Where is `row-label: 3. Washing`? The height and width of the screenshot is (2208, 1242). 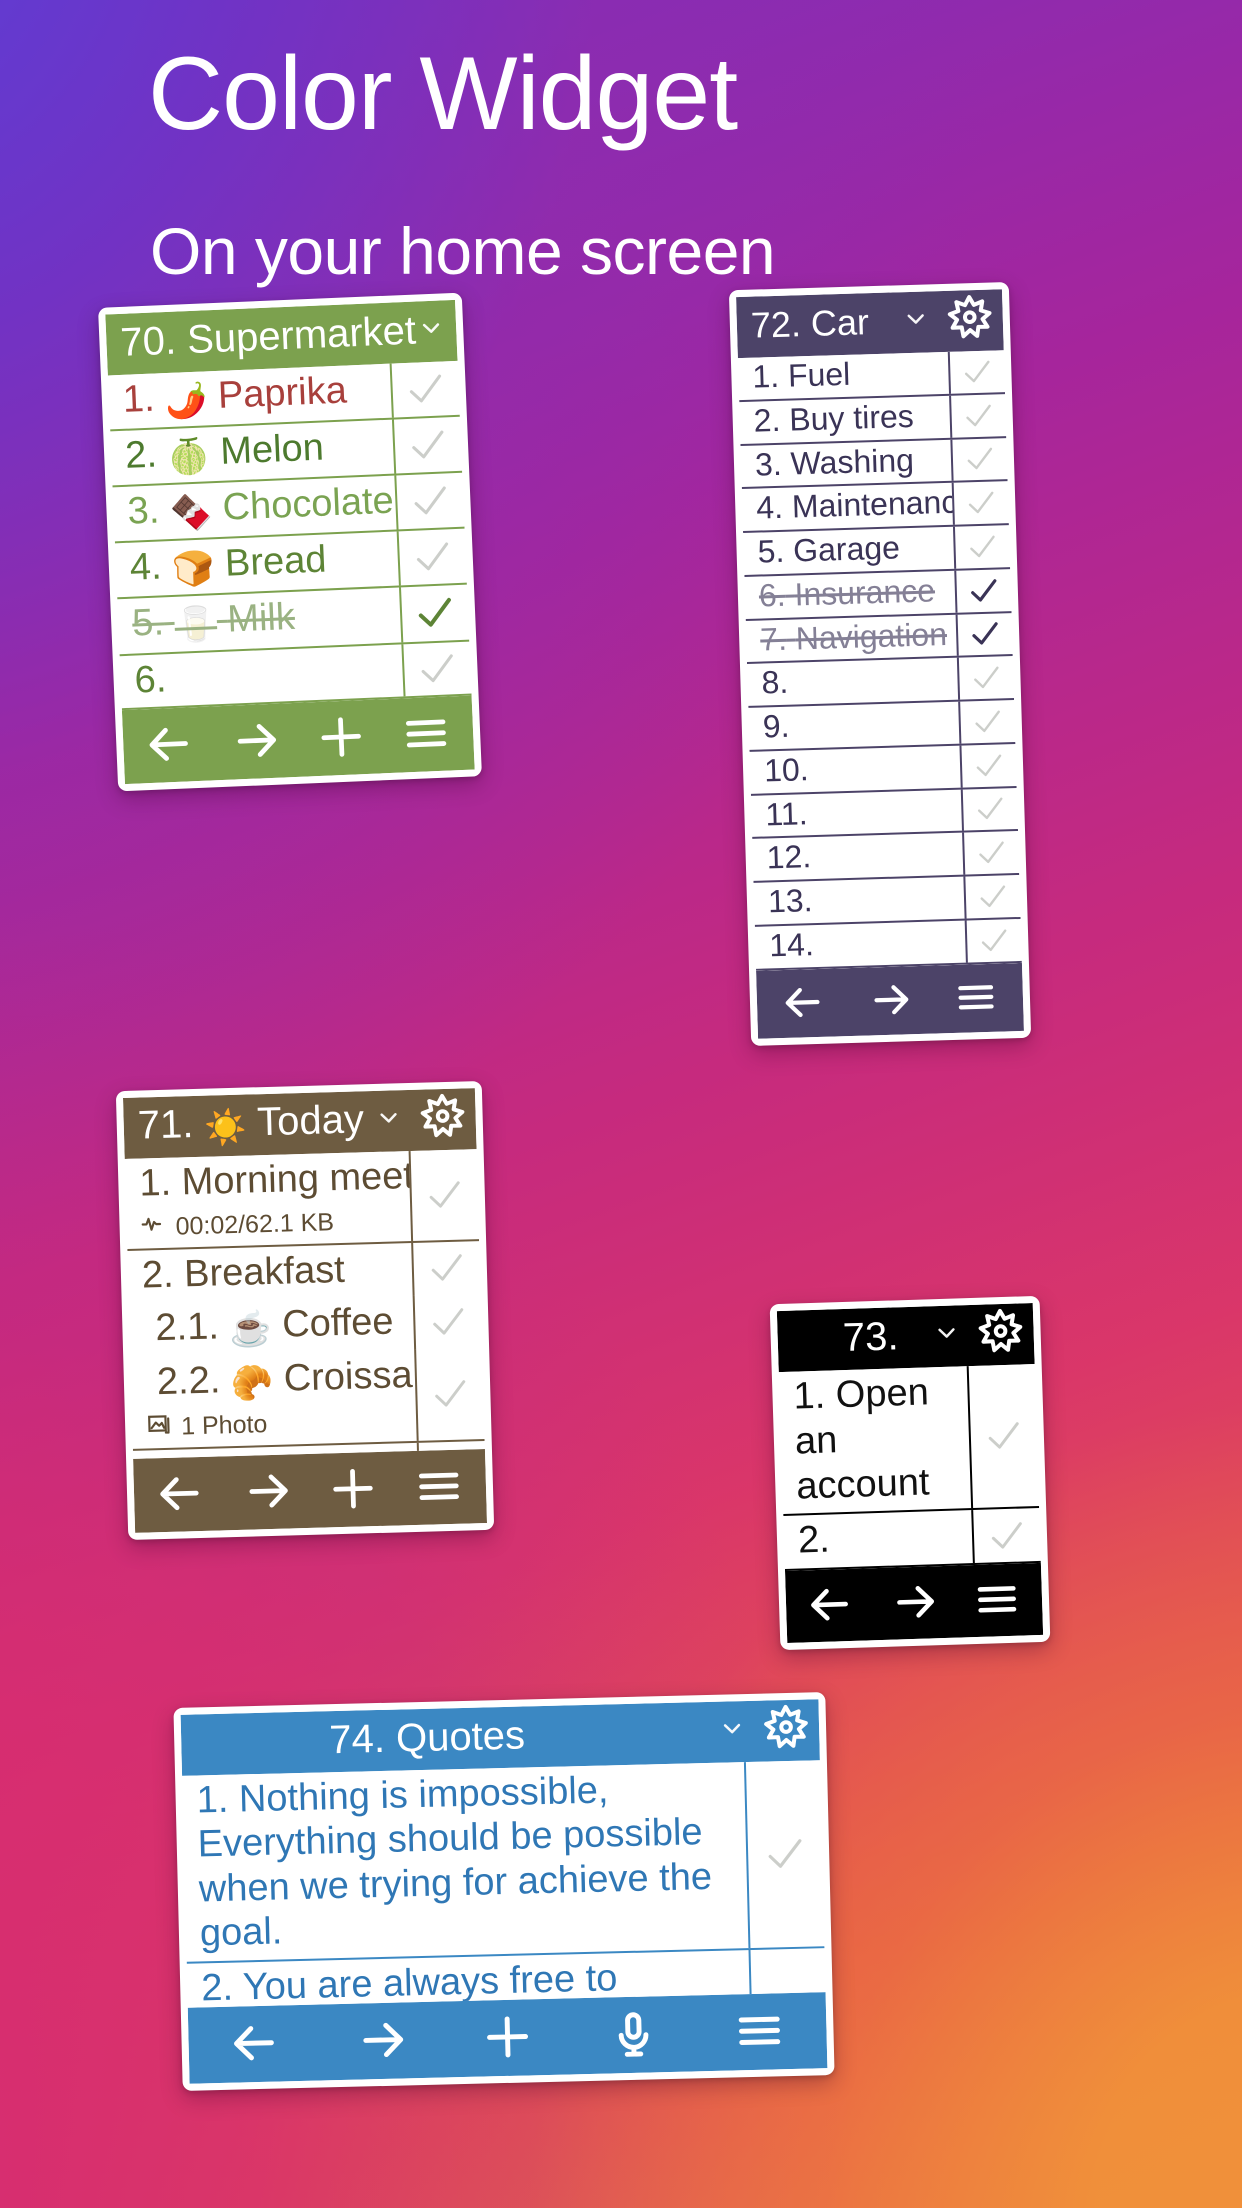 row-label: 3. Washing is located at coordinates (845, 463).